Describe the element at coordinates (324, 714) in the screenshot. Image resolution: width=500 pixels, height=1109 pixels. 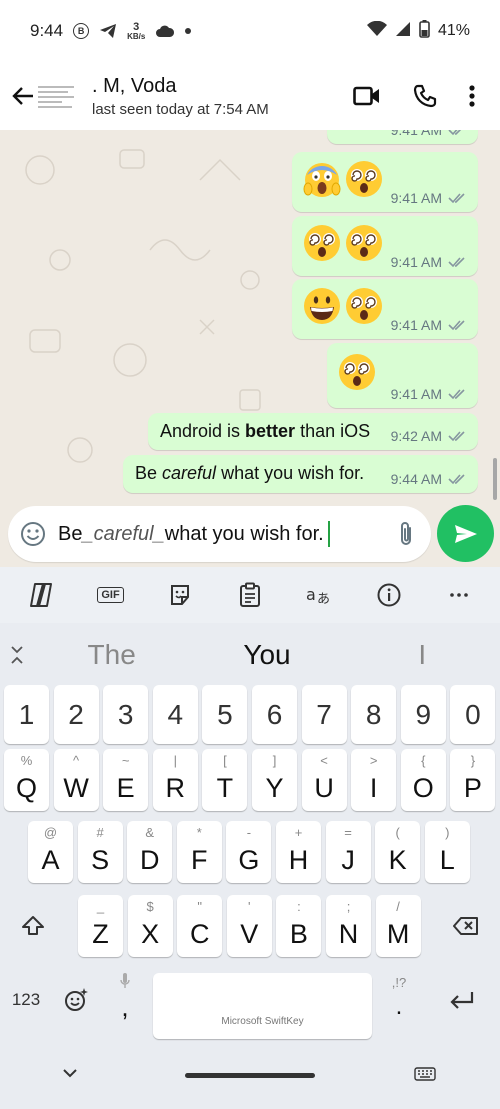
I see `key-7: 7` at that location.